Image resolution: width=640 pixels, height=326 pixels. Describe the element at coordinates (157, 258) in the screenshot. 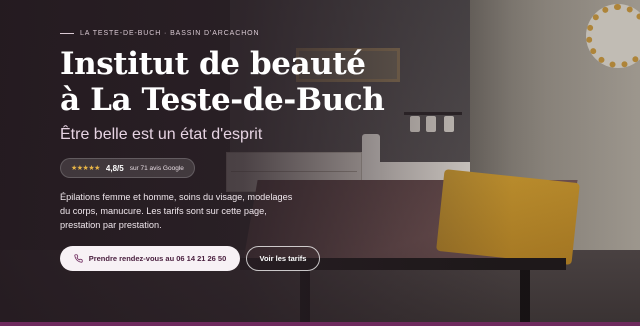

I see `book-appointment-label: Prendre rendez-vous au 06 14 21 26 50` at that location.